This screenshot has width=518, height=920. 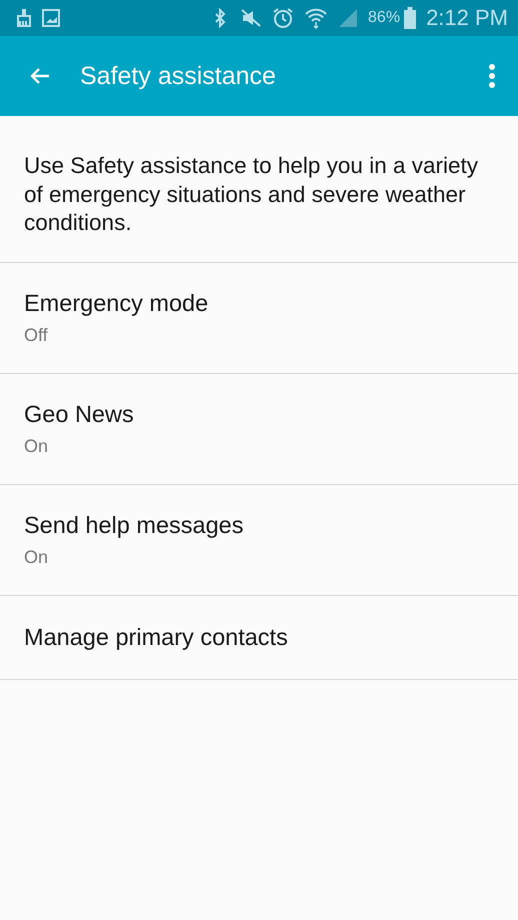 I want to click on screen-title: Safety assistance, so click(x=178, y=76).